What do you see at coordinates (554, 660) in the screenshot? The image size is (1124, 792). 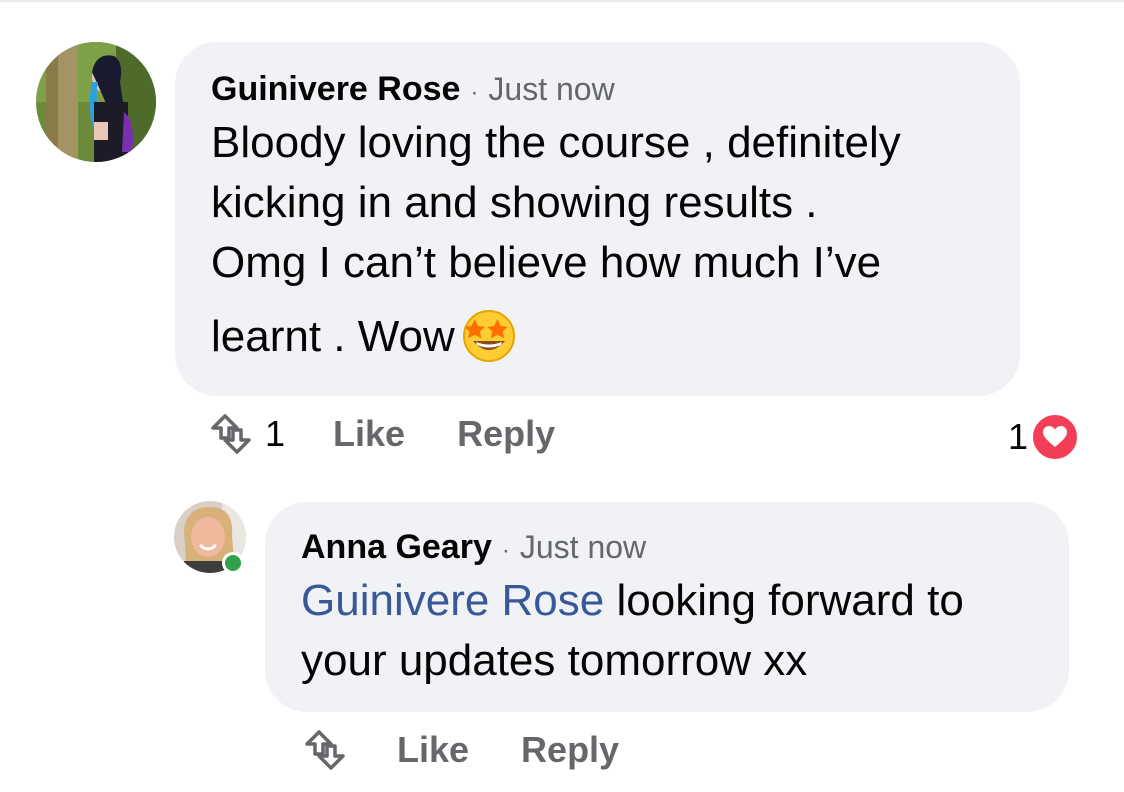 I see `reply-body-line: your updates tomorrow xx` at bounding box center [554, 660].